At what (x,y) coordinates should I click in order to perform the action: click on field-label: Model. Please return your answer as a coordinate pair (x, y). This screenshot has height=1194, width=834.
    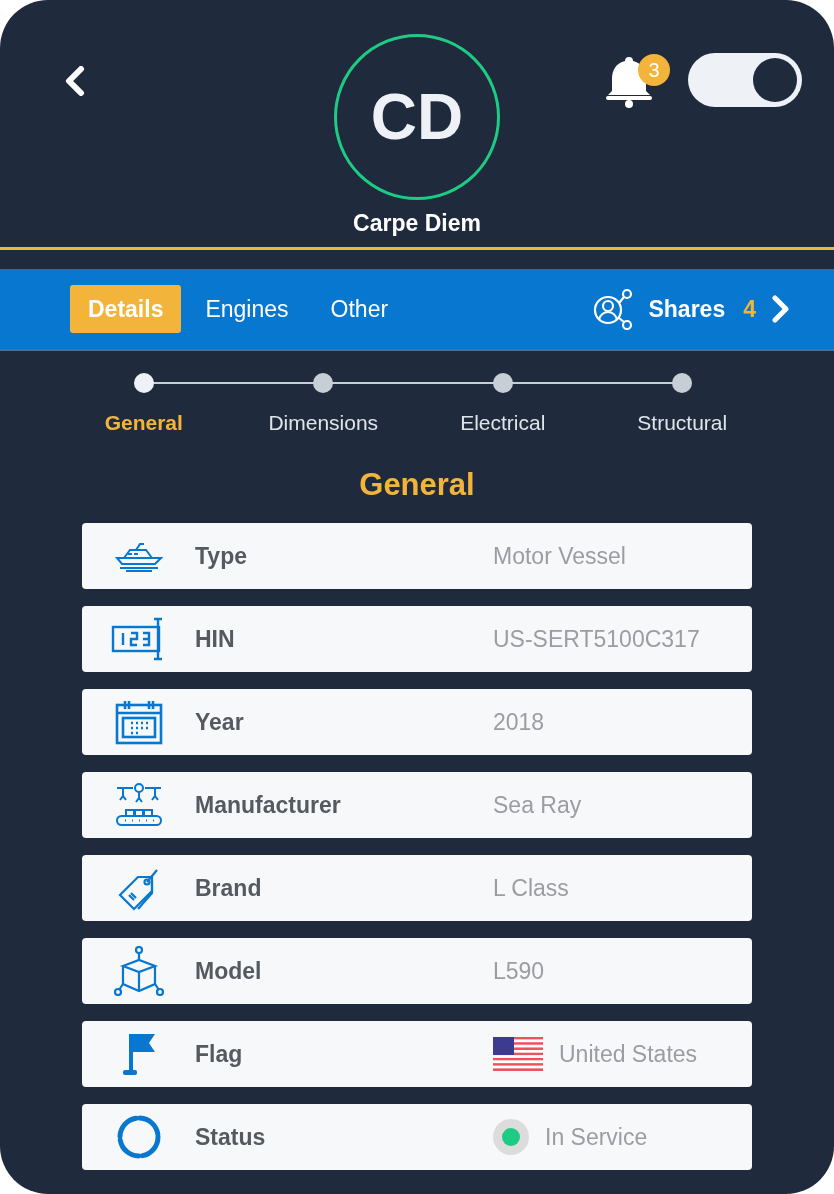
    Looking at the image, I should click on (229, 971).